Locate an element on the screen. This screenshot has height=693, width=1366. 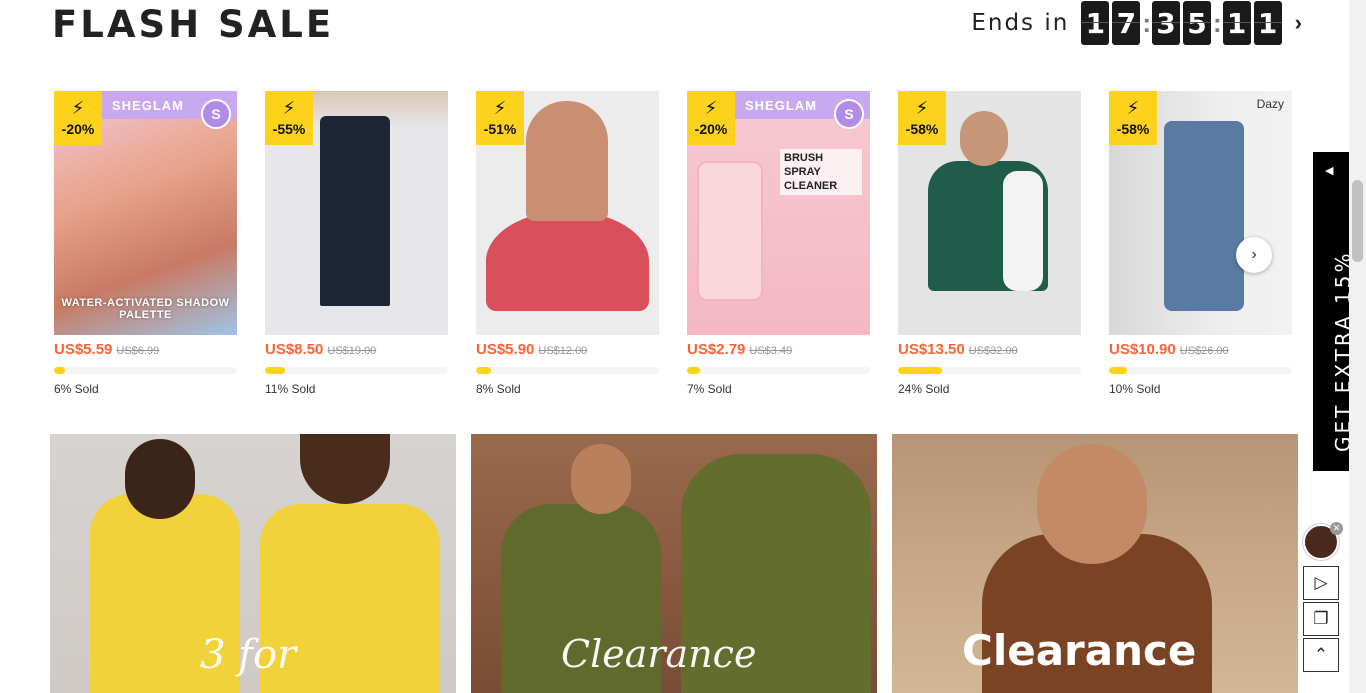
price-row: US$8.50 US$19.00 is located at coordinates (356, 351).